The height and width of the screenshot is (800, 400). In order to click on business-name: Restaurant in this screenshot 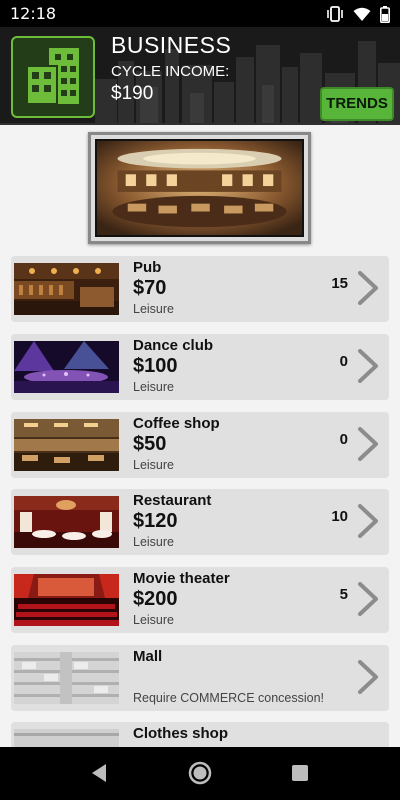, I will do `click(172, 500)`.